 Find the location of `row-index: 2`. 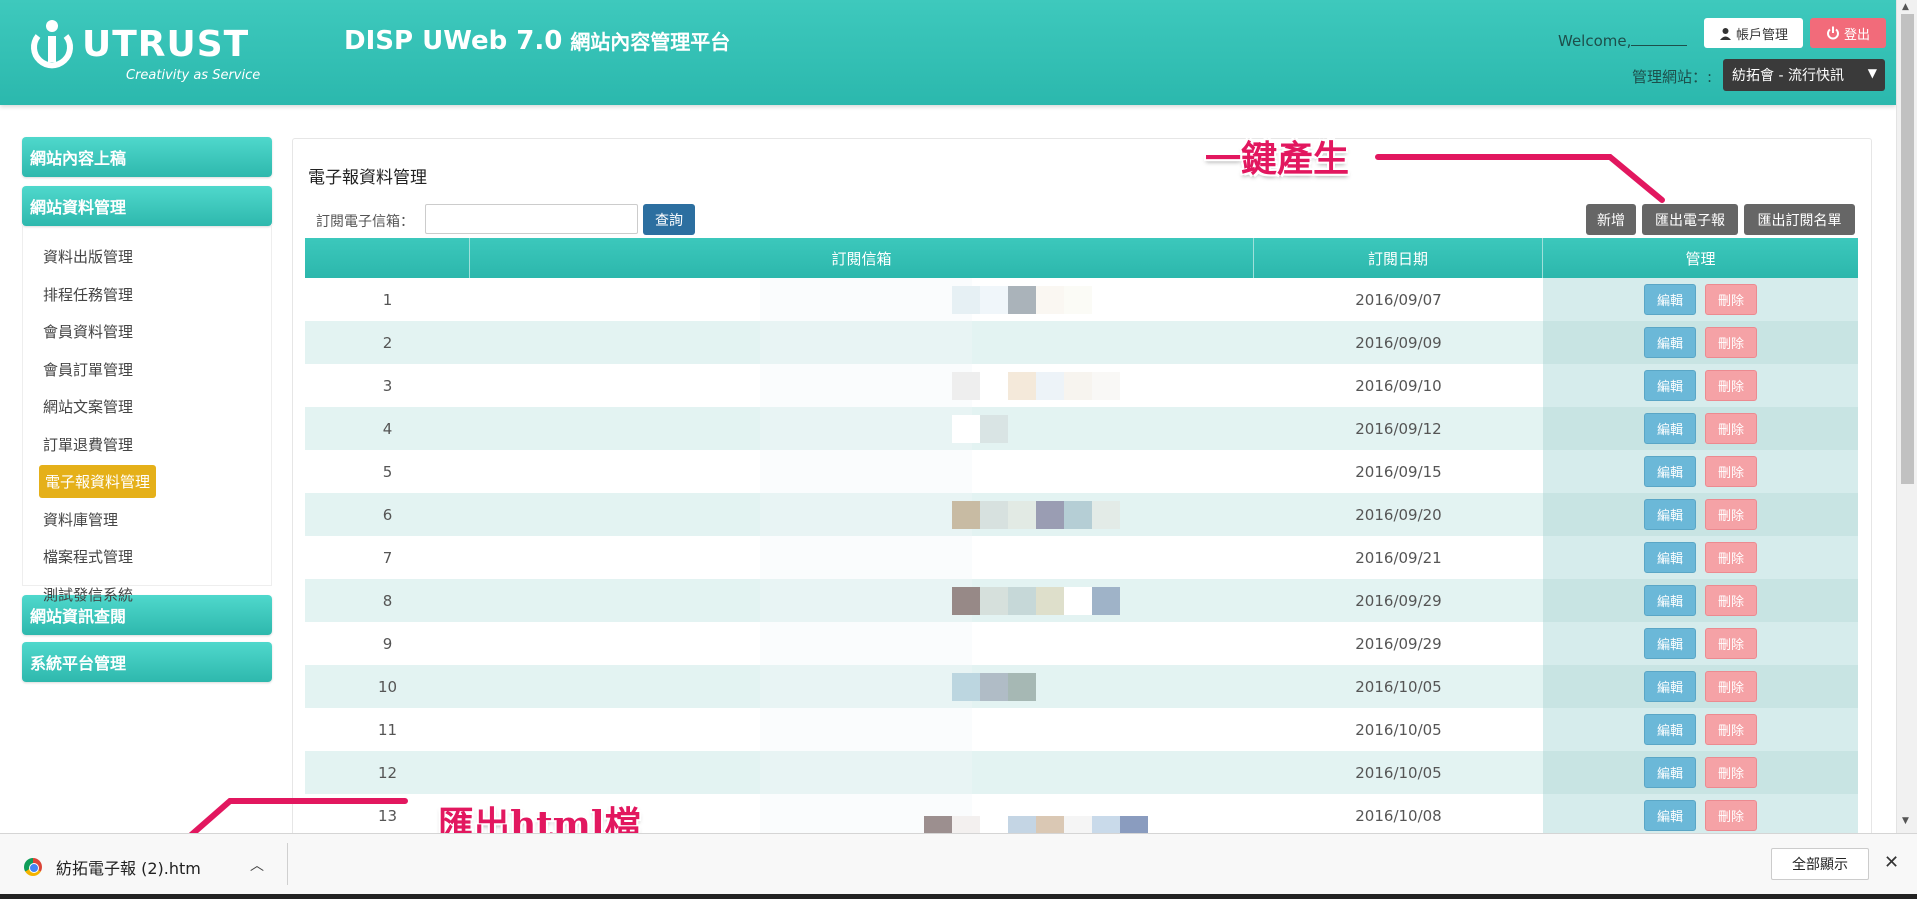

row-index: 2 is located at coordinates (387, 342).